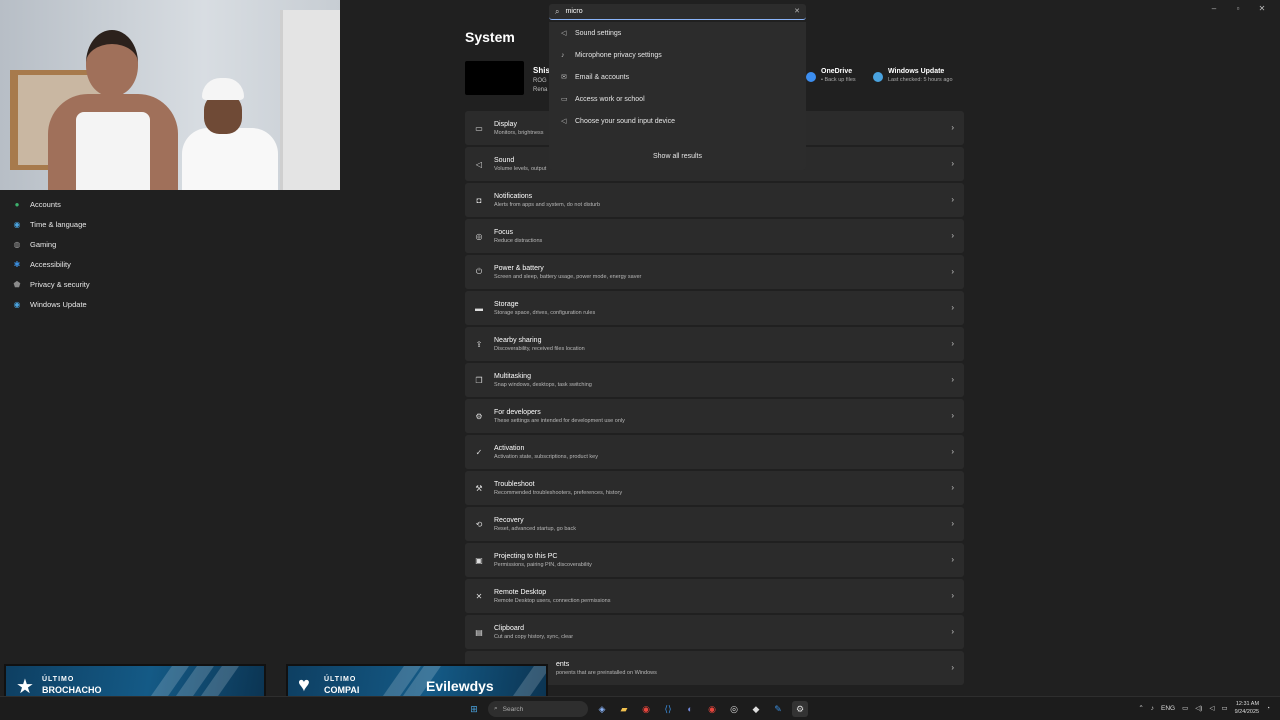 This screenshot has width=1280, height=720. What do you see at coordinates (778, 709) in the screenshot?
I see `notepad-icon: ✎` at bounding box center [778, 709].